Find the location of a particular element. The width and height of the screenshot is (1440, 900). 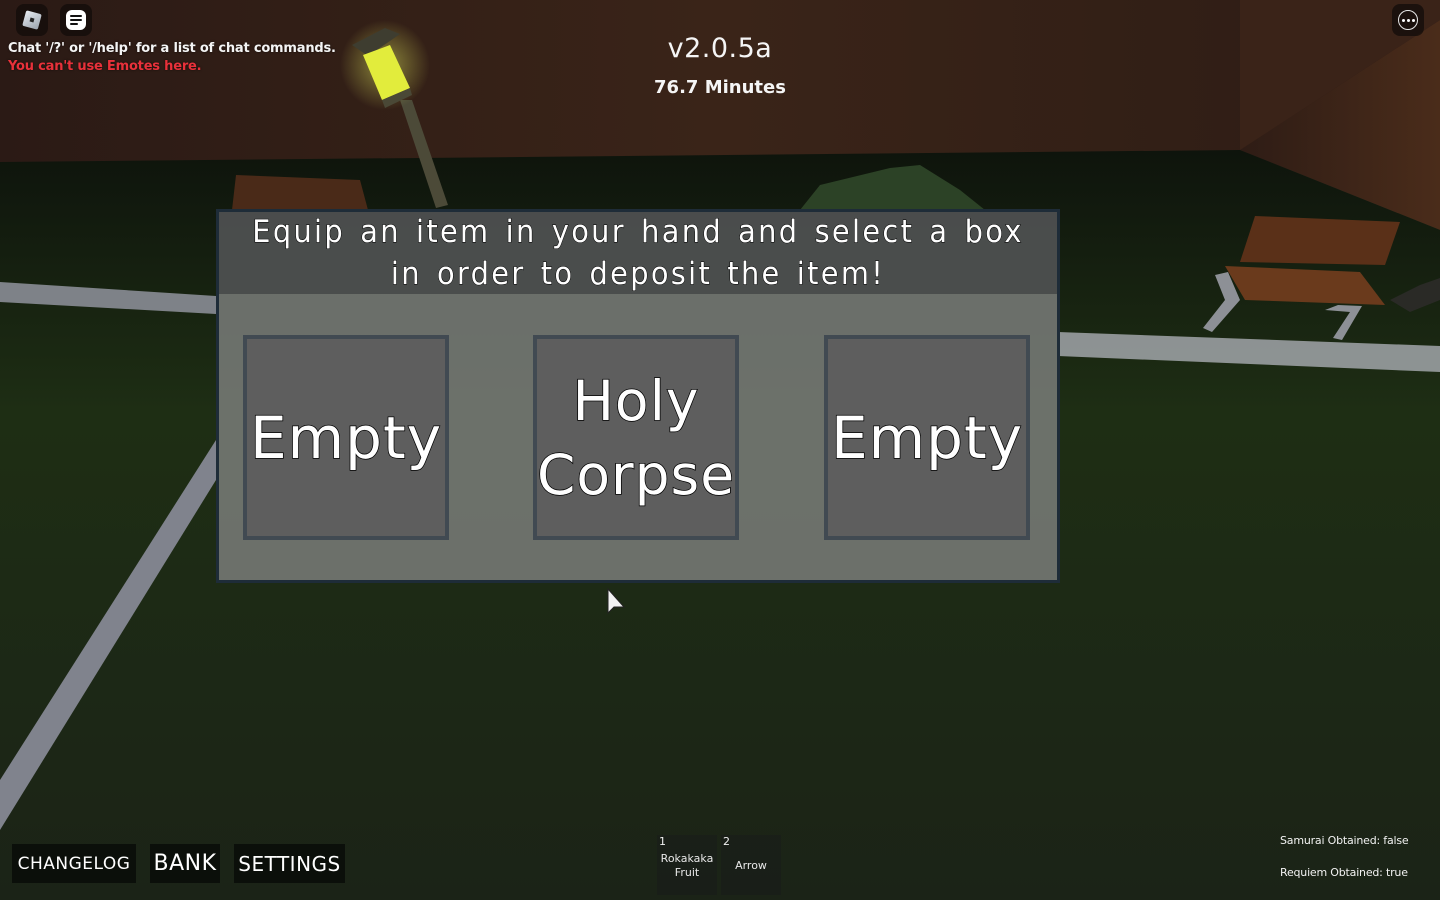

chat-icon is located at coordinates (76, 20).